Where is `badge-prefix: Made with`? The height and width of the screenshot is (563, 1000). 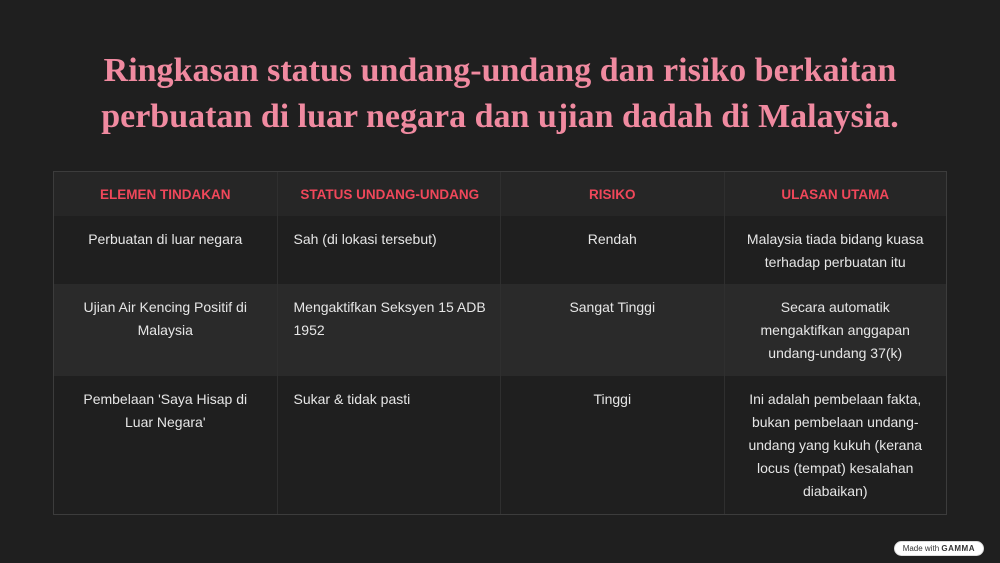
badge-prefix: Made with is located at coordinates (921, 548).